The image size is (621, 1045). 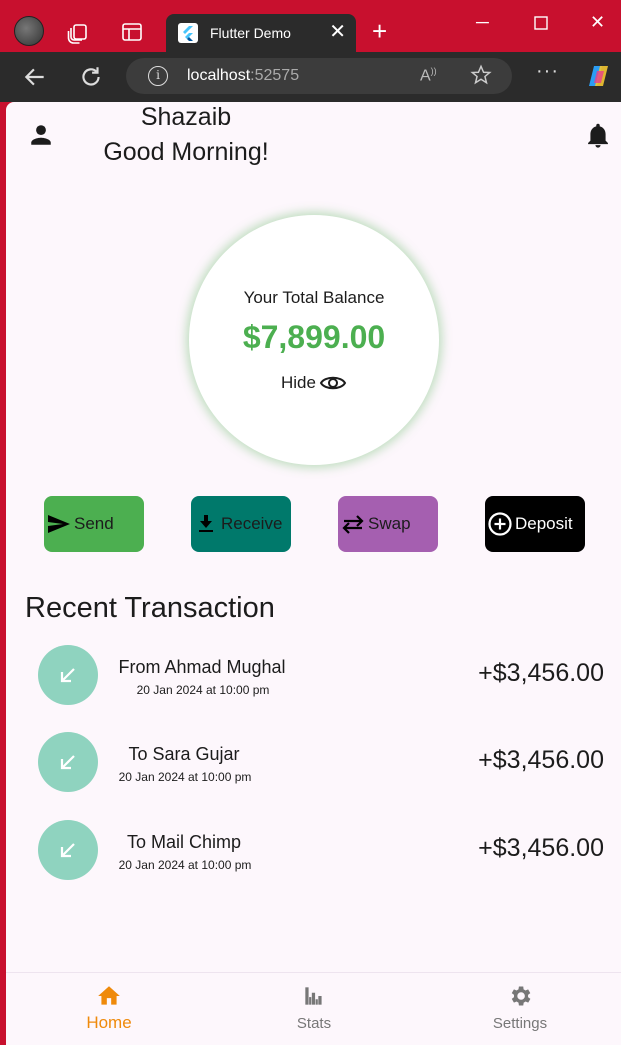 I want to click on more-options-icon: ···, so click(x=547, y=71).